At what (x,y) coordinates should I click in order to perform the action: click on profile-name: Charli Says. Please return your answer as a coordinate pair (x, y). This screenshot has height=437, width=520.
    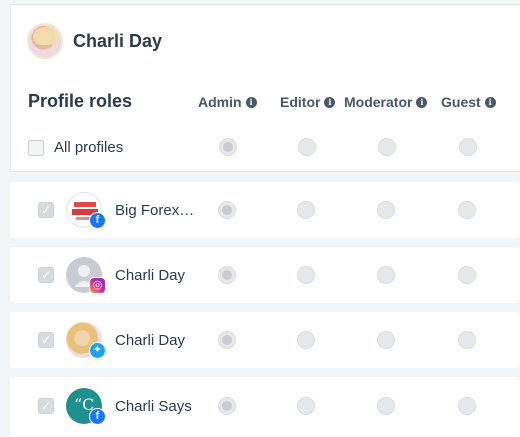
    Looking at the image, I should click on (153, 406).